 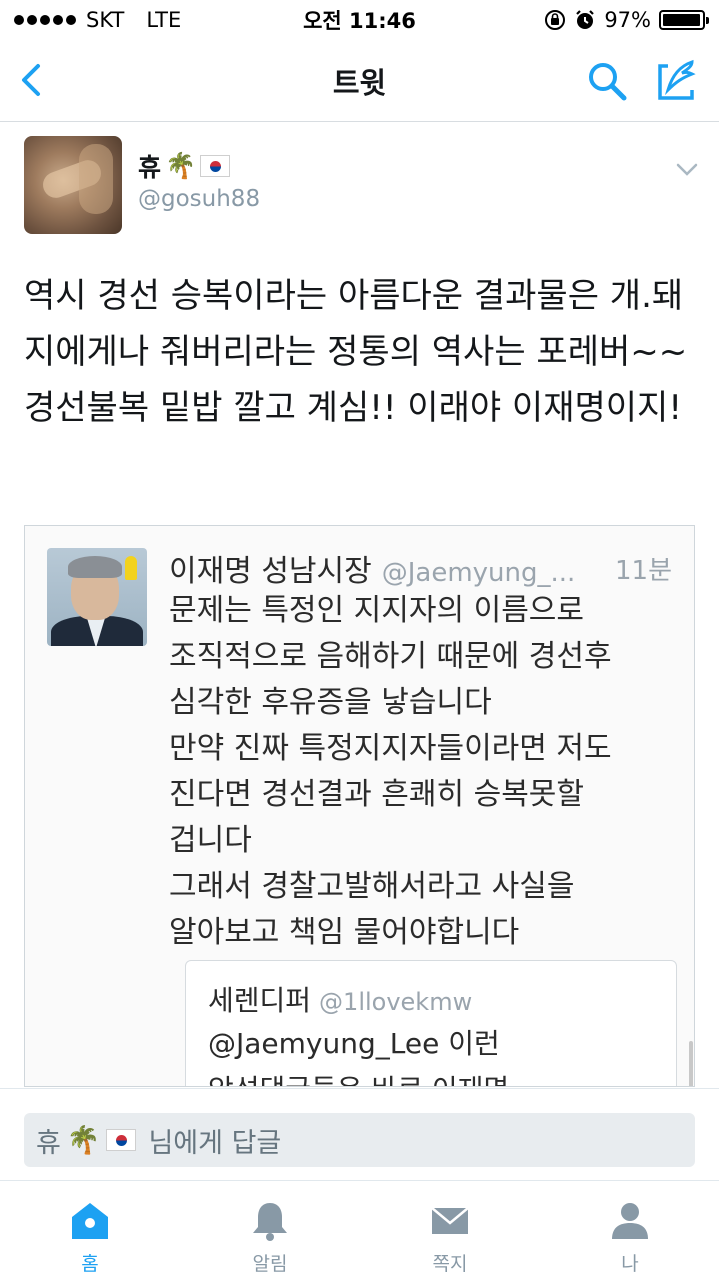 I want to click on battery-level-fill, so click(x=681, y=20).